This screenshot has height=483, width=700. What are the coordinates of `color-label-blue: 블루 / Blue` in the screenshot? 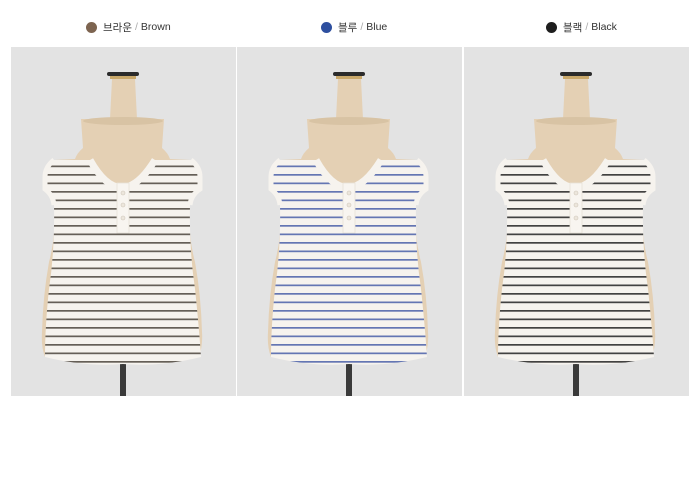 It's located at (354, 27).